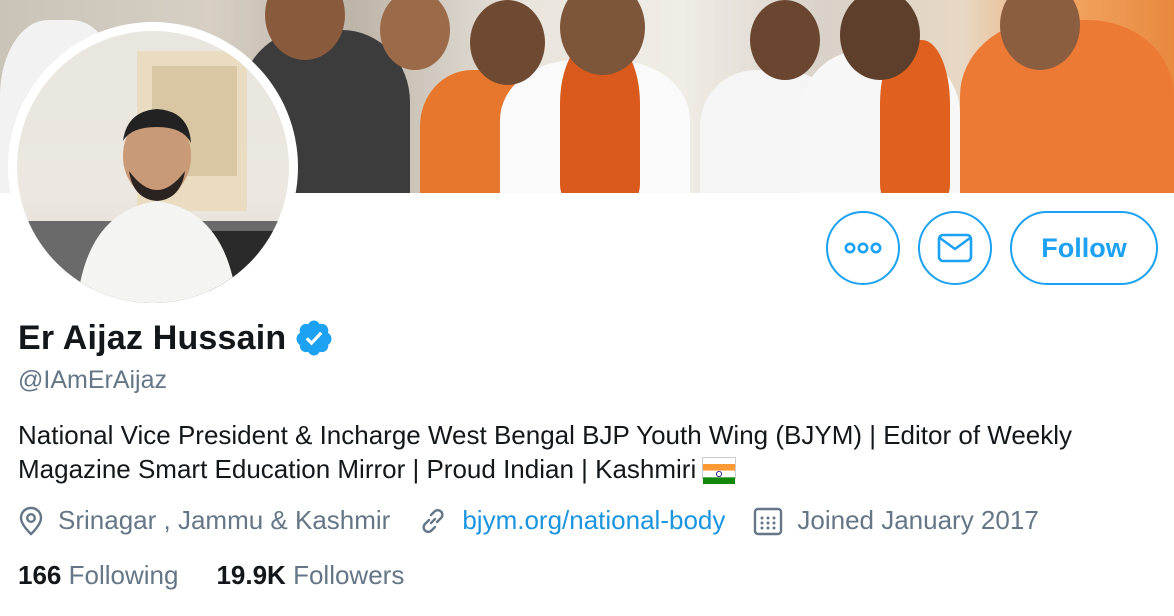 Image resolution: width=1174 pixels, height=616 pixels. I want to click on profile-stats: 166 Following 19.9K Followers, so click(230, 575).